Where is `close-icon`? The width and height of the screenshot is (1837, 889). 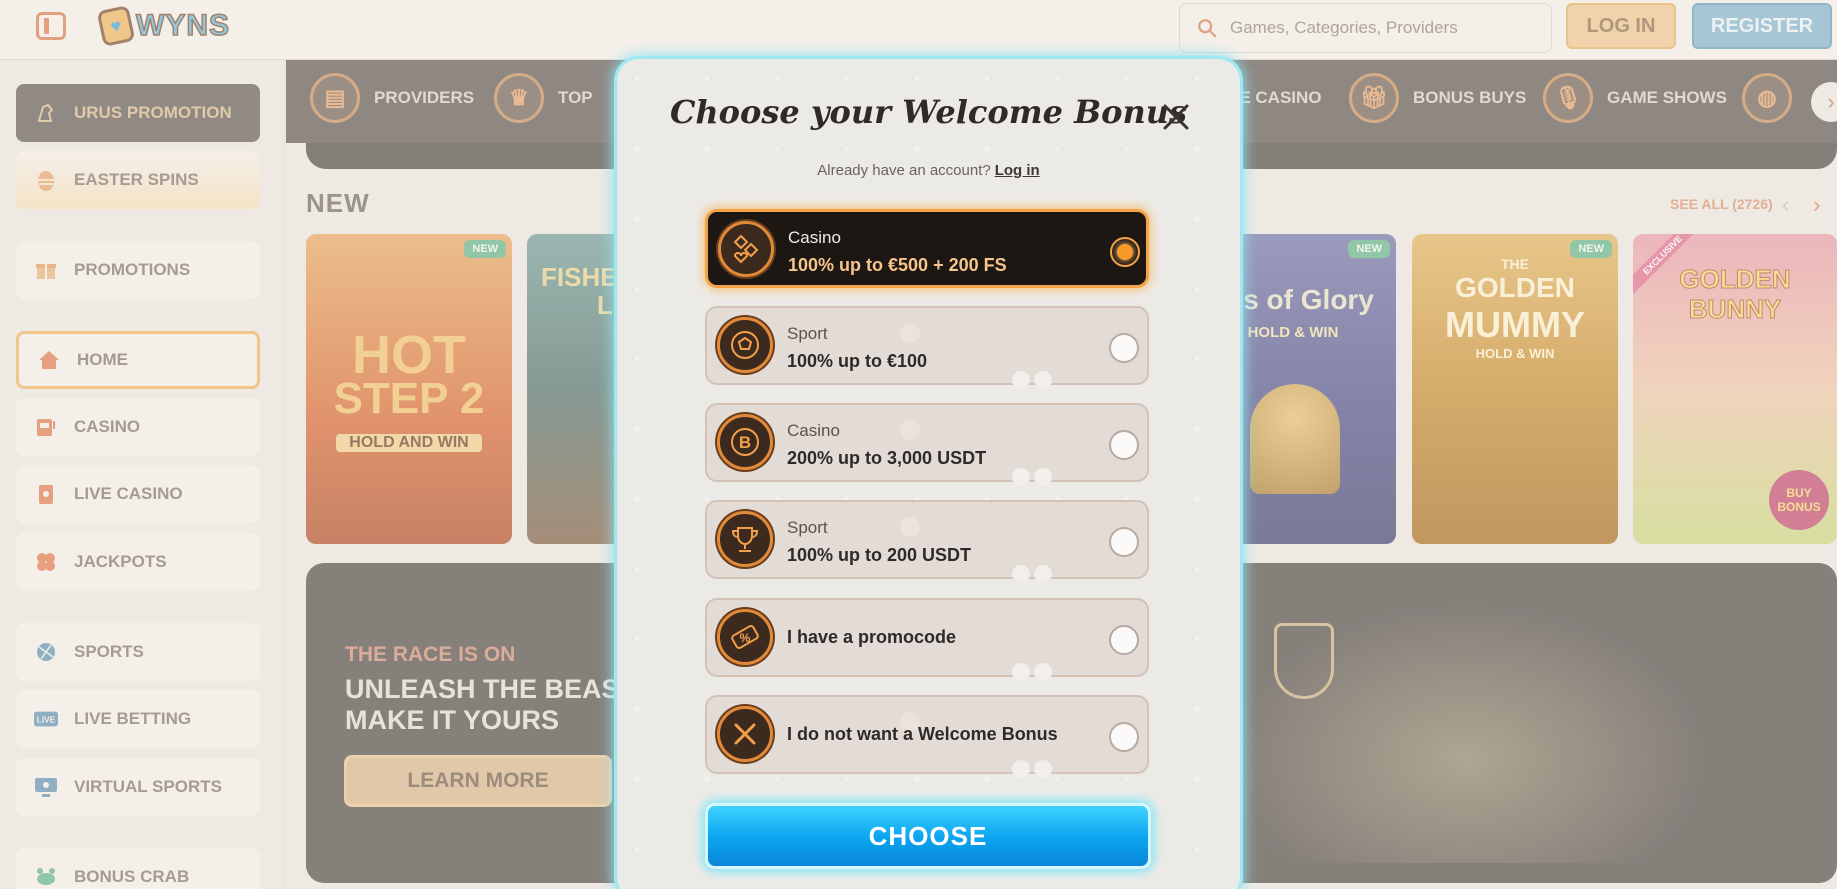 close-icon is located at coordinates (1176, 117).